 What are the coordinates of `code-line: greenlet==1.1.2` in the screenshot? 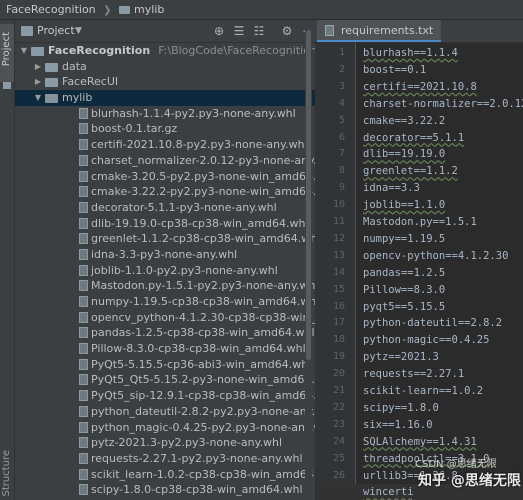 It's located at (410, 171).